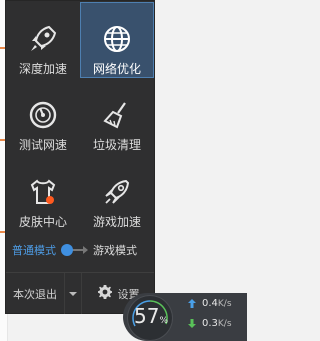 This screenshot has height=341, width=320. Describe the element at coordinates (116, 145) in the screenshot. I see `tile-label: 垃圾清理` at that location.